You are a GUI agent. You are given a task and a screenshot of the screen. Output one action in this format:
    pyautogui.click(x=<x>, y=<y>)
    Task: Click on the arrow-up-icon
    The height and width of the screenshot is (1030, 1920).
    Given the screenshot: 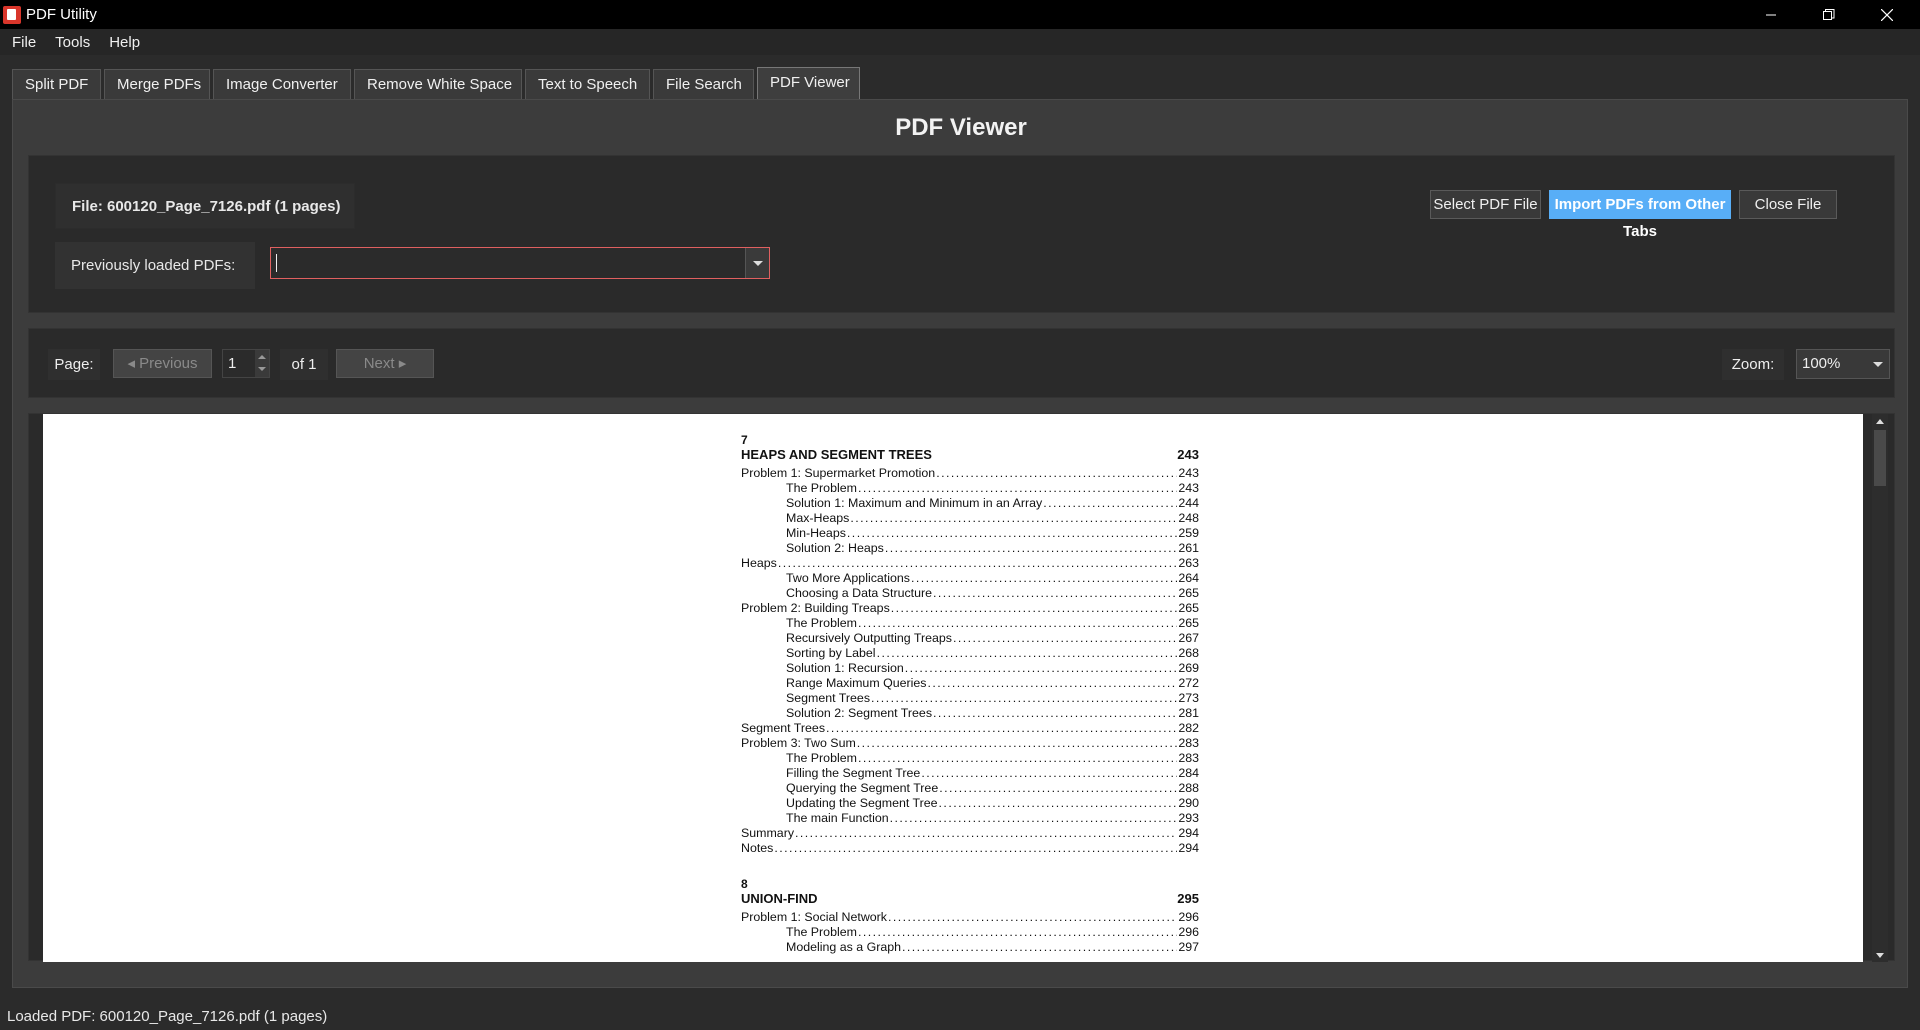 What is the action you would take?
    pyautogui.click(x=1880, y=421)
    